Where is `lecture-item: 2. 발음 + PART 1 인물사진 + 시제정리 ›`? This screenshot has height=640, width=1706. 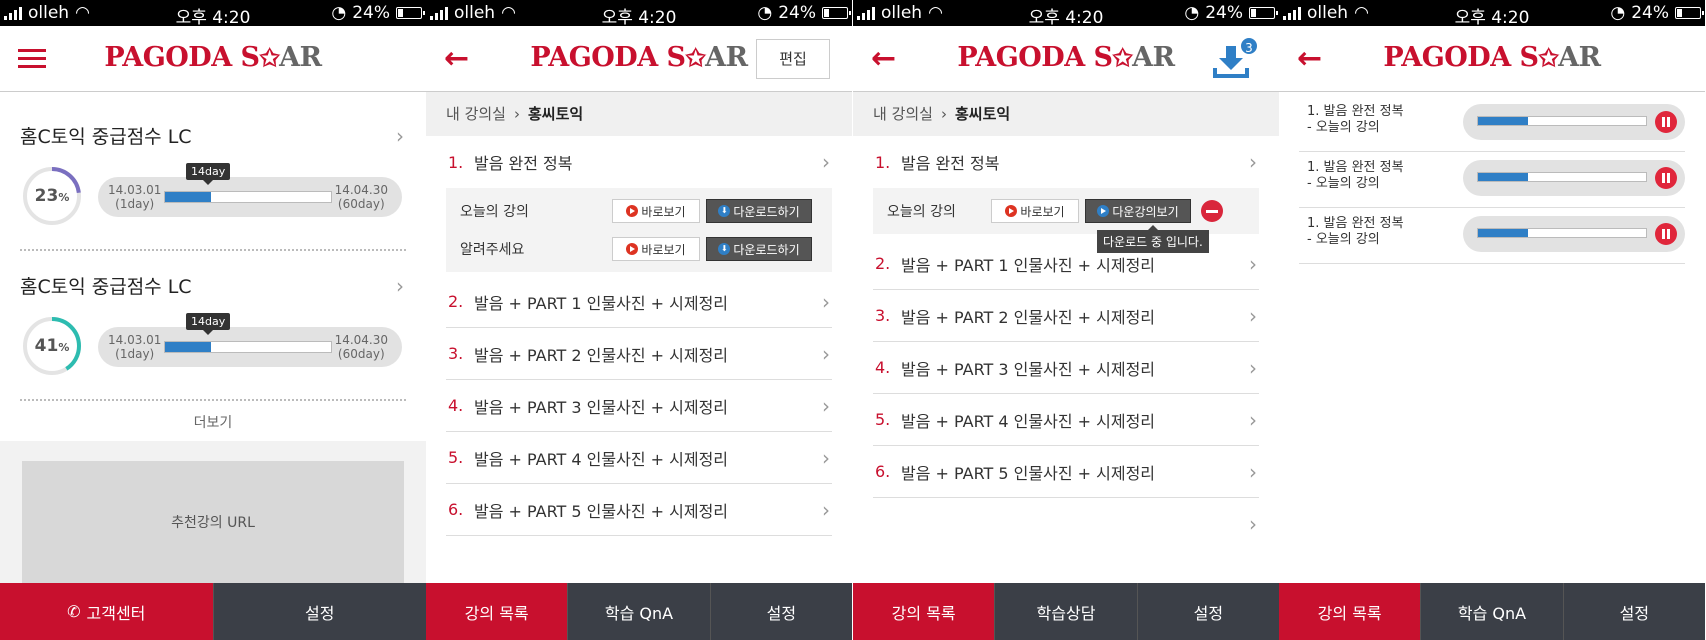
lecture-item: 2. 발음 + PART 1 인물사진 + 시제정리 › is located at coordinates (639, 302).